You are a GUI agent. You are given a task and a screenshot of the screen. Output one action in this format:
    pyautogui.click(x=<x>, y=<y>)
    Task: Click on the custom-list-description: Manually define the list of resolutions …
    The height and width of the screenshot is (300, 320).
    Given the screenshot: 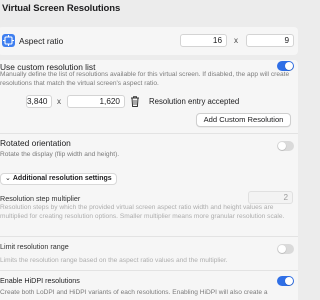 What is the action you would take?
    pyautogui.click(x=145, y=79)
    